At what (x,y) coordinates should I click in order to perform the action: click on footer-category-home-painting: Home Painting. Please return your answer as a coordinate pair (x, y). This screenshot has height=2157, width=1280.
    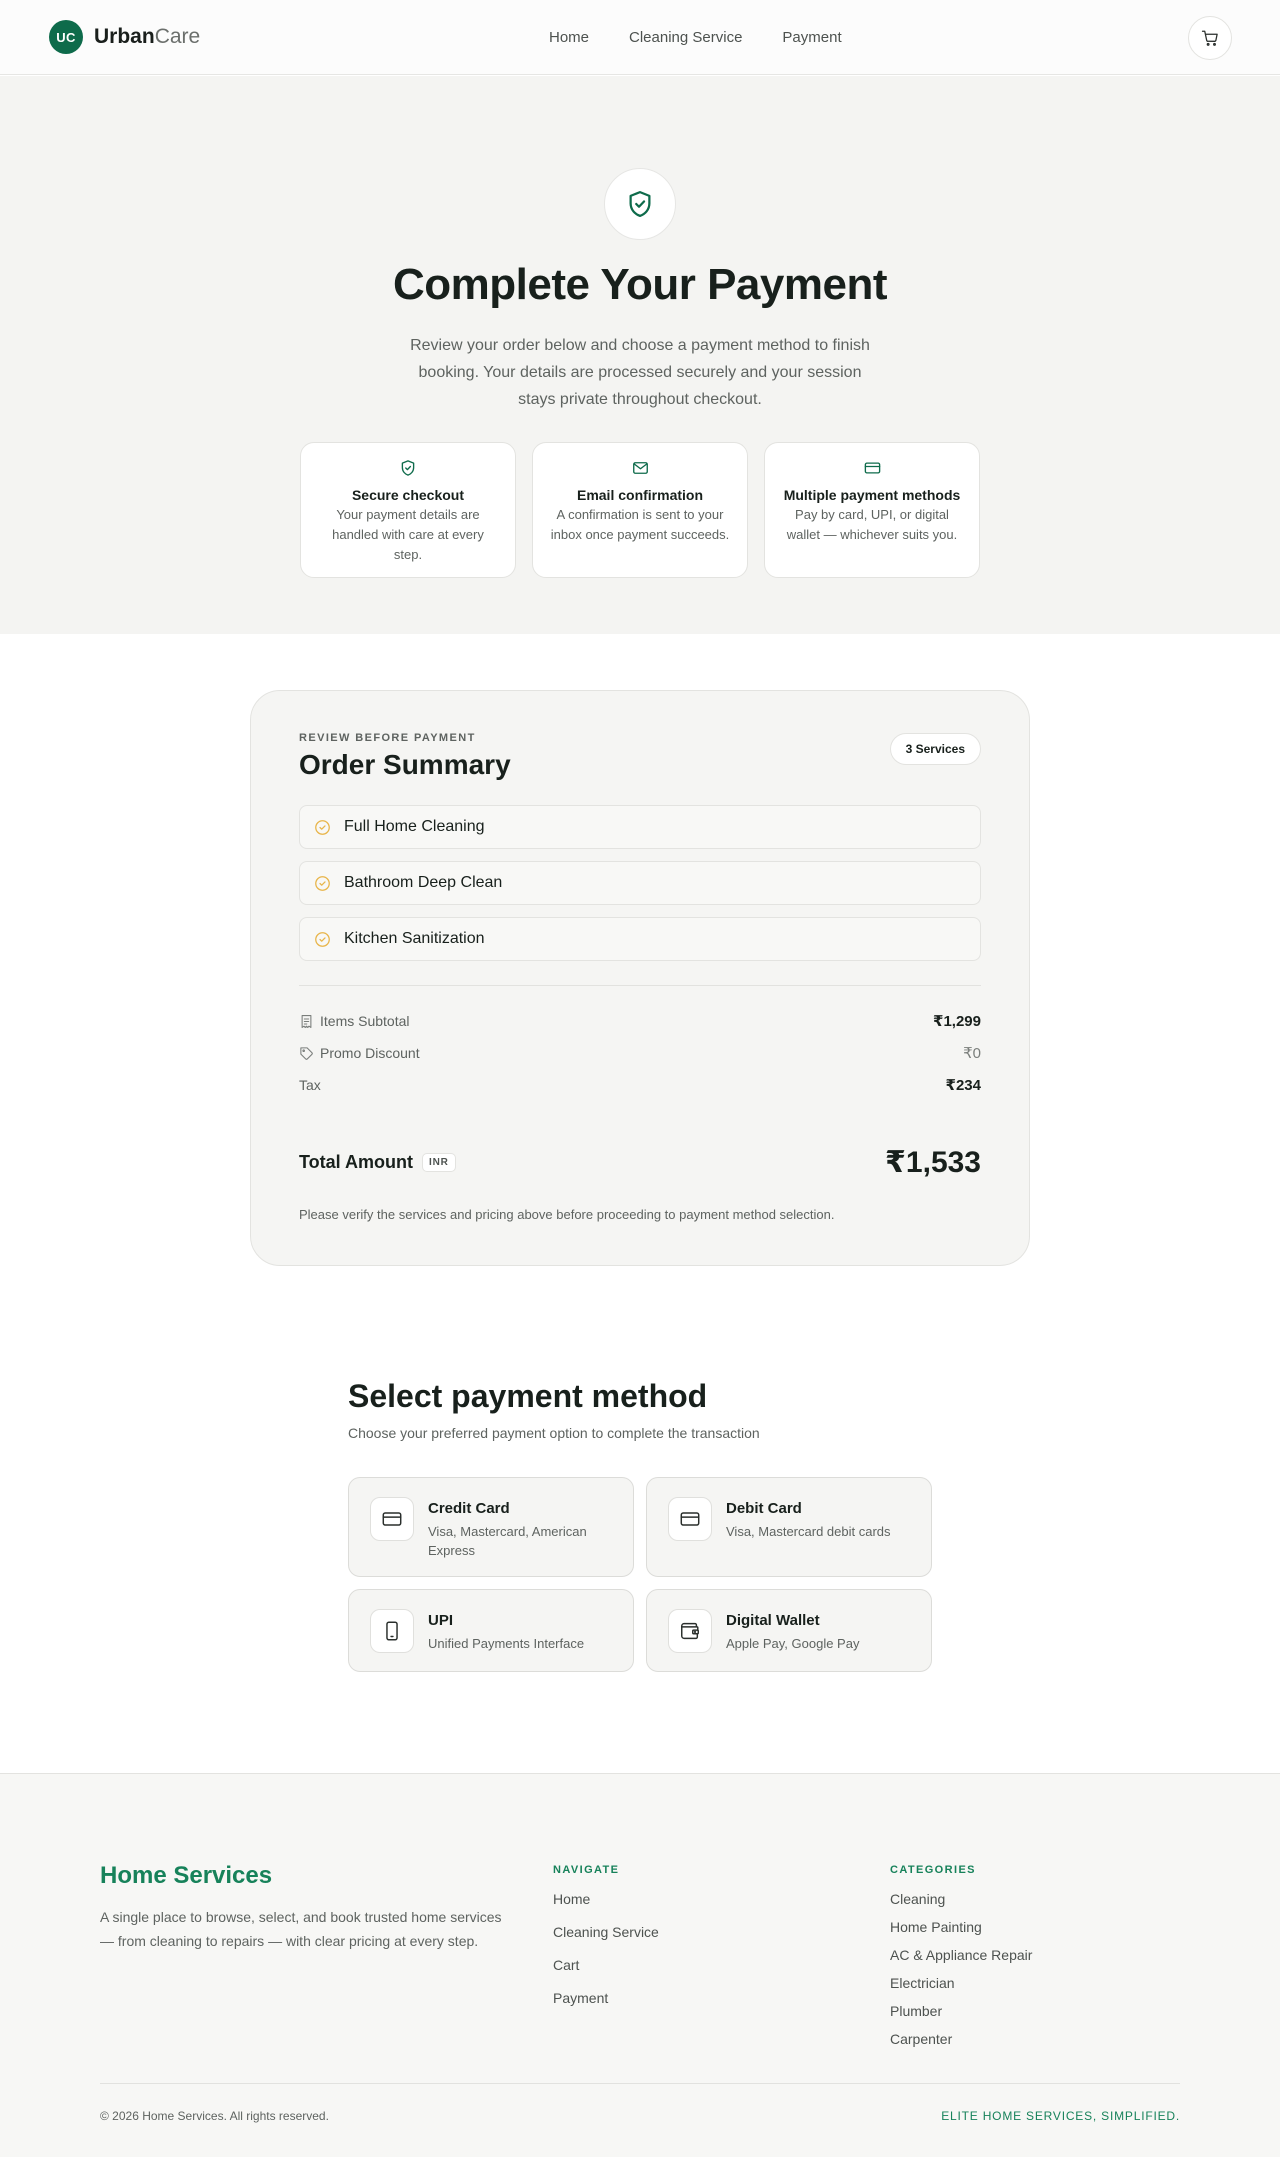
    Looking at the image, I should click on (961, 1933).